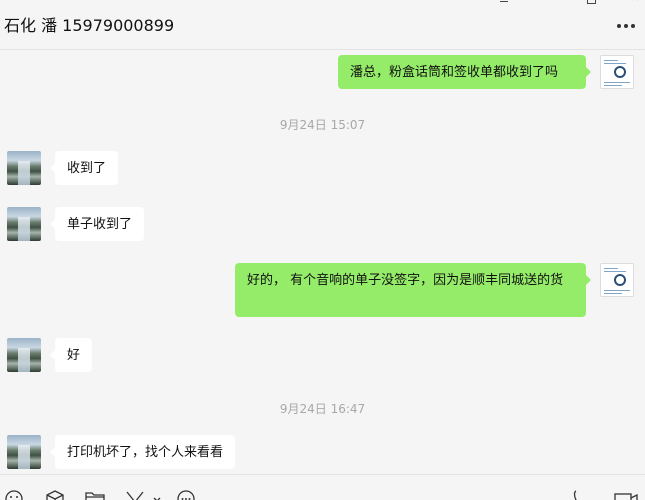 This screenshot has height=500, width=645. I want to click on close-button: ✕, so click(635, 1).